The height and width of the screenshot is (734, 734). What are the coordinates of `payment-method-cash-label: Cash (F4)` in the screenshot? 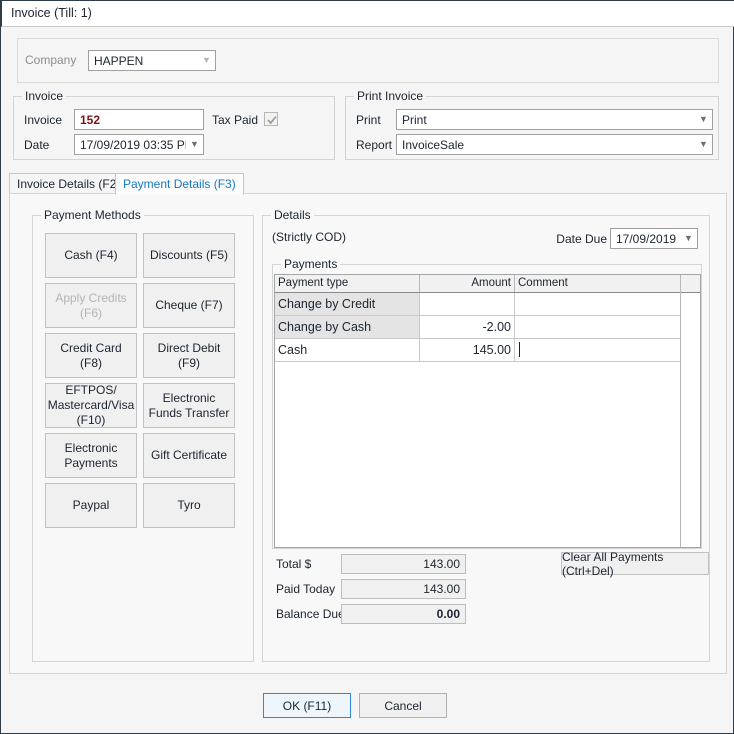 It's located at (91, 255).